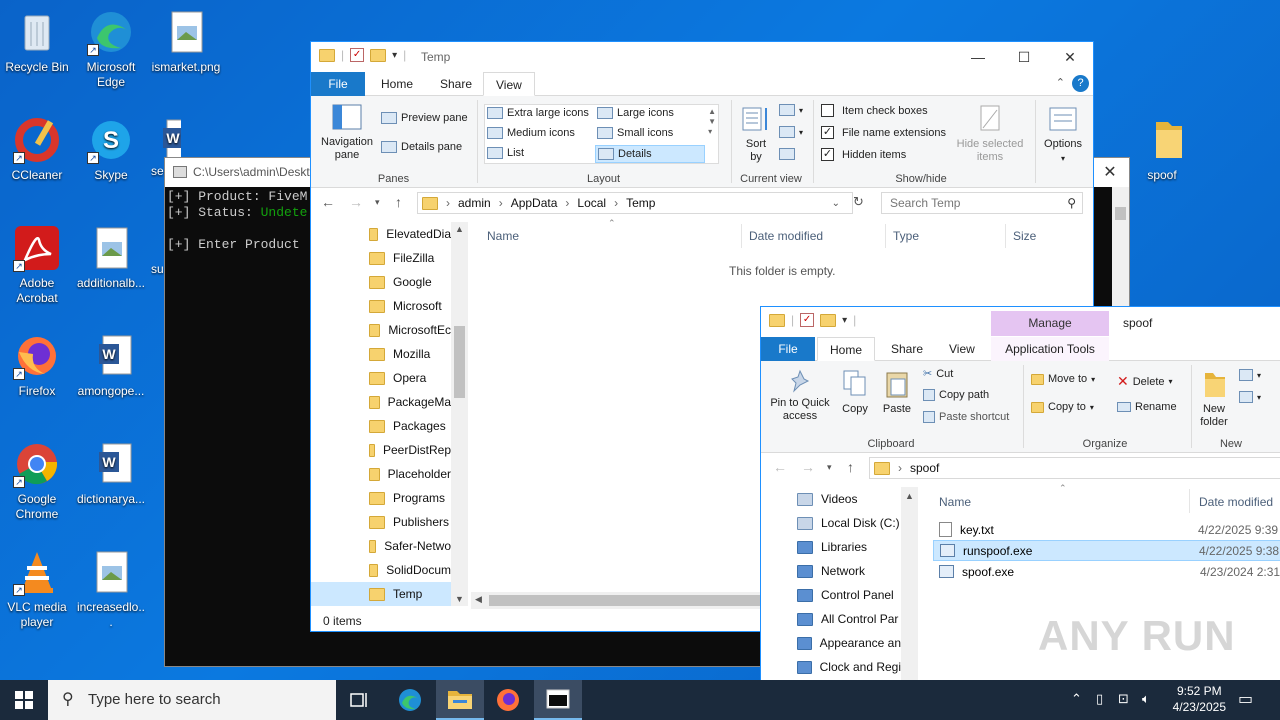  I want to click on nav-scrollbar: ▲ ▼, so click(459, 414).